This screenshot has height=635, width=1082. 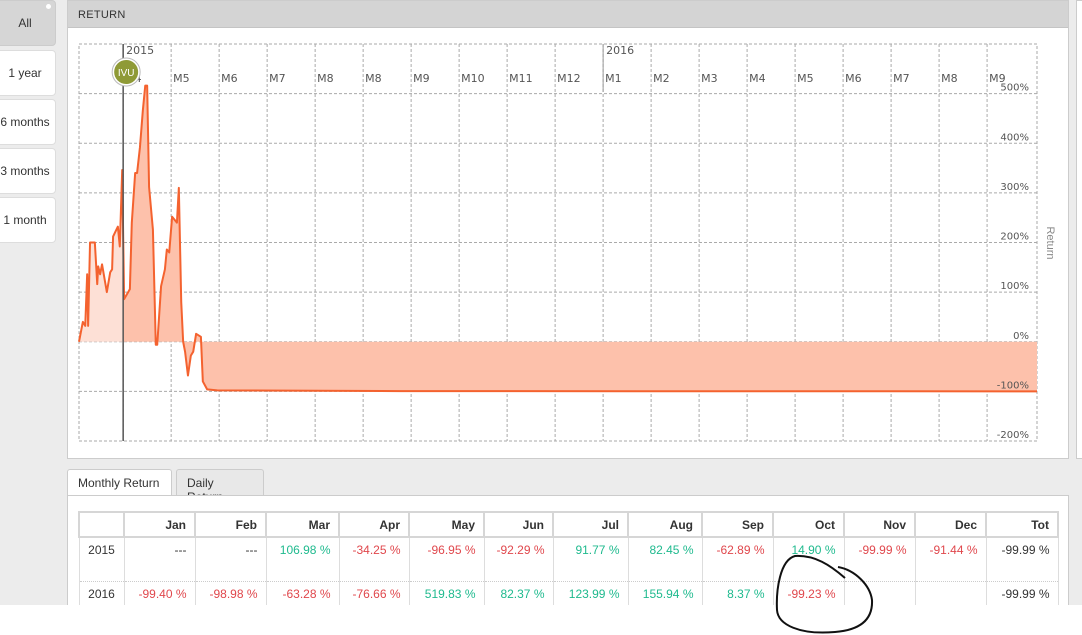 What do you see at coordinates (518, 593) in the screenshot?
I see `return-cell: 82.37 %` at bounding box center [518, 593].